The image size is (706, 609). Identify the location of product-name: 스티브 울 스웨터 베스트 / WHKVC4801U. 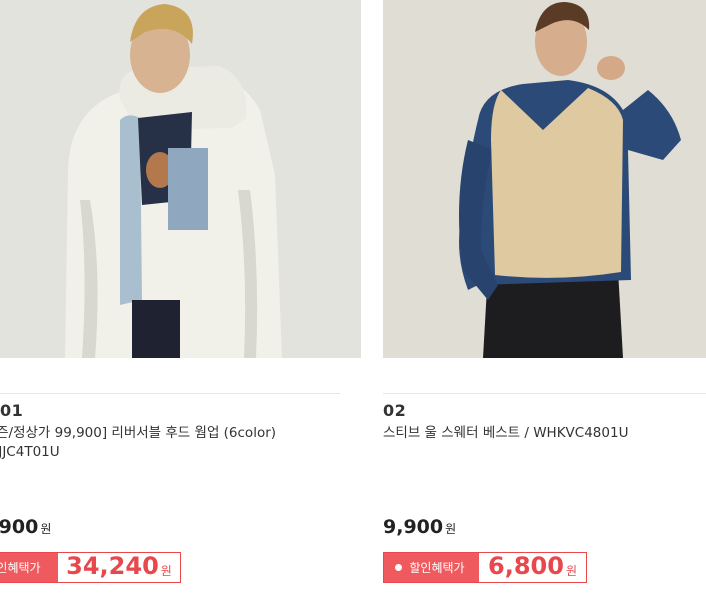
(543, 433).